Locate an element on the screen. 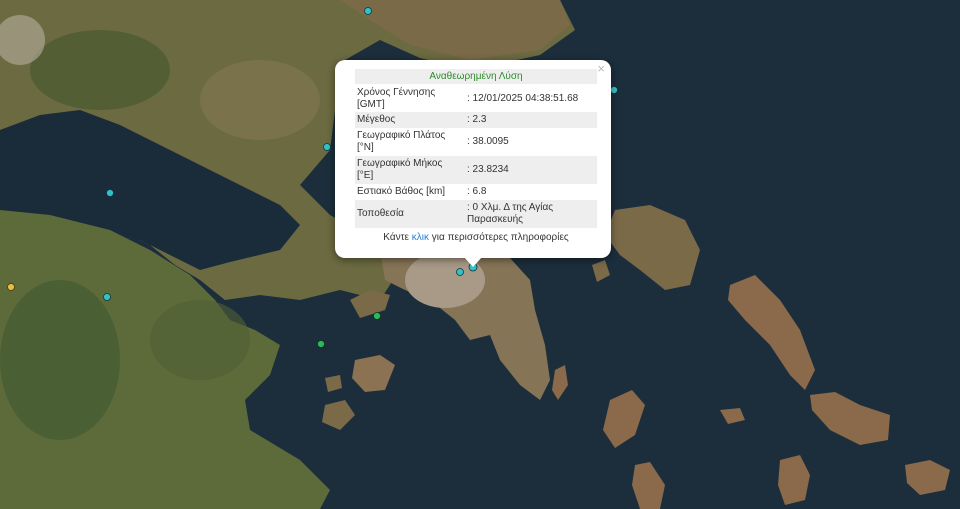 The image size is (960, 509). more-info-suffix: για περισσότερες πληροφορίες is located at coordinates (499, 237).